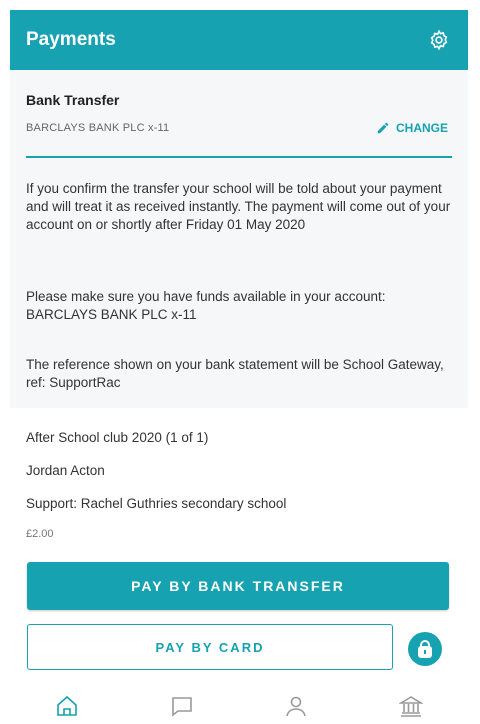 The image size is (480, 724). Describe the element at coordinates (239, 706) in the screenshot. I see `bottom-nav` at that location.